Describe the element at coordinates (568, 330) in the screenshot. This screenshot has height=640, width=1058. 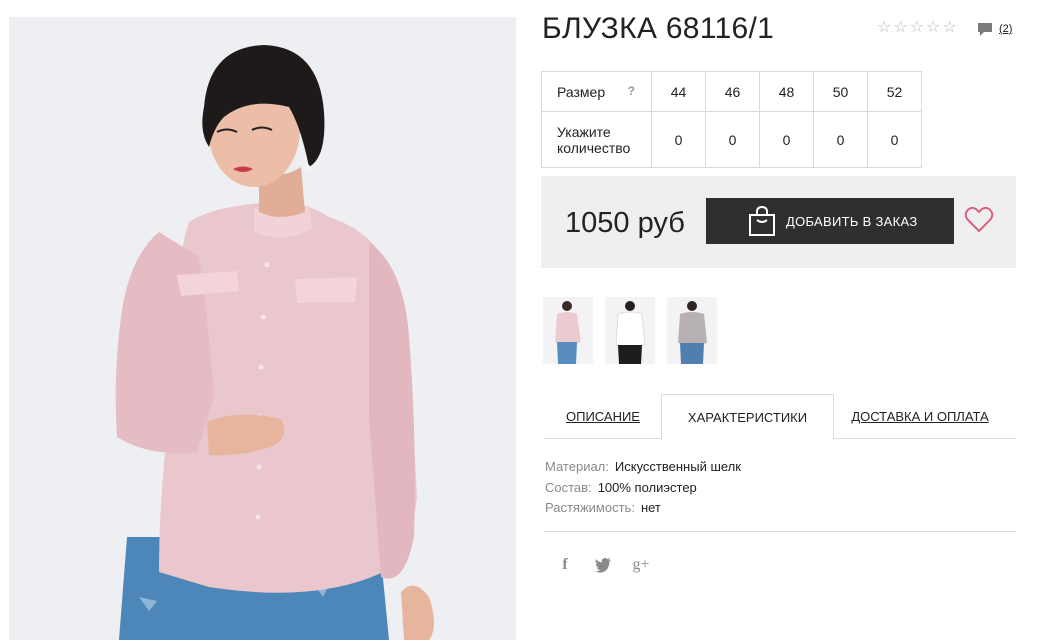
I see `thumbnail-pink-blouse` at that location.